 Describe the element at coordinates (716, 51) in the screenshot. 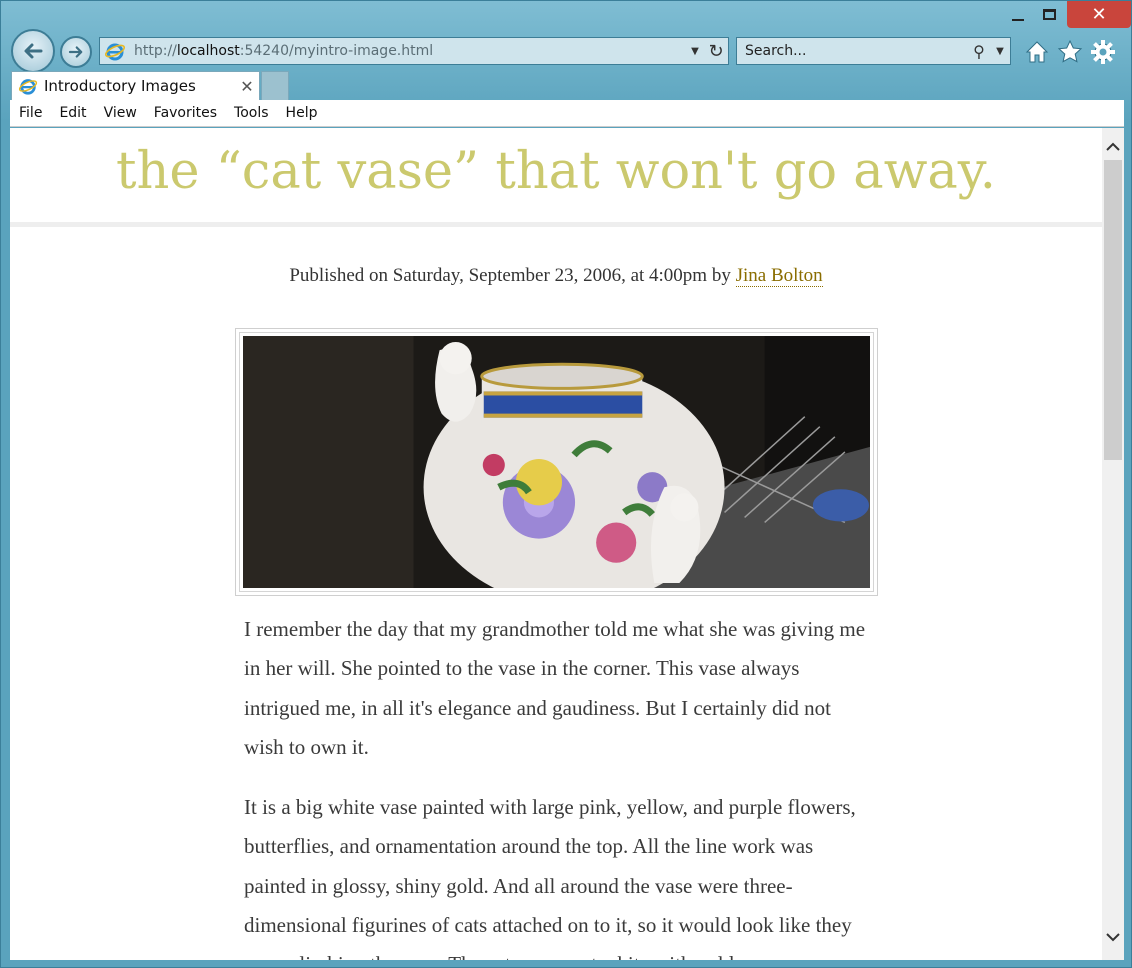

I see `refresh-icon: ↻` at that location.